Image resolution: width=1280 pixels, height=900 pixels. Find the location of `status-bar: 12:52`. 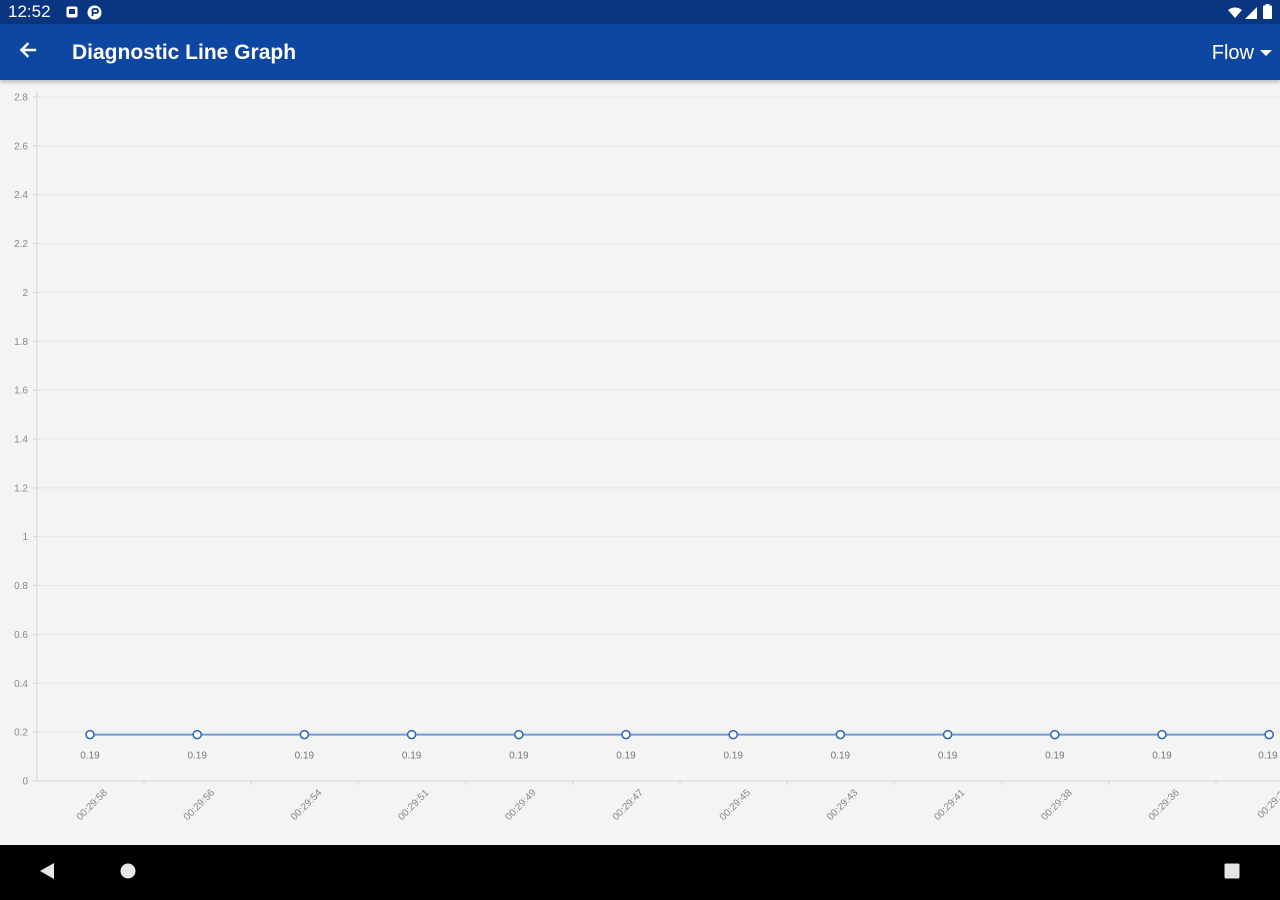

status-bar: 12:52 is located at coordinates (640, 12).